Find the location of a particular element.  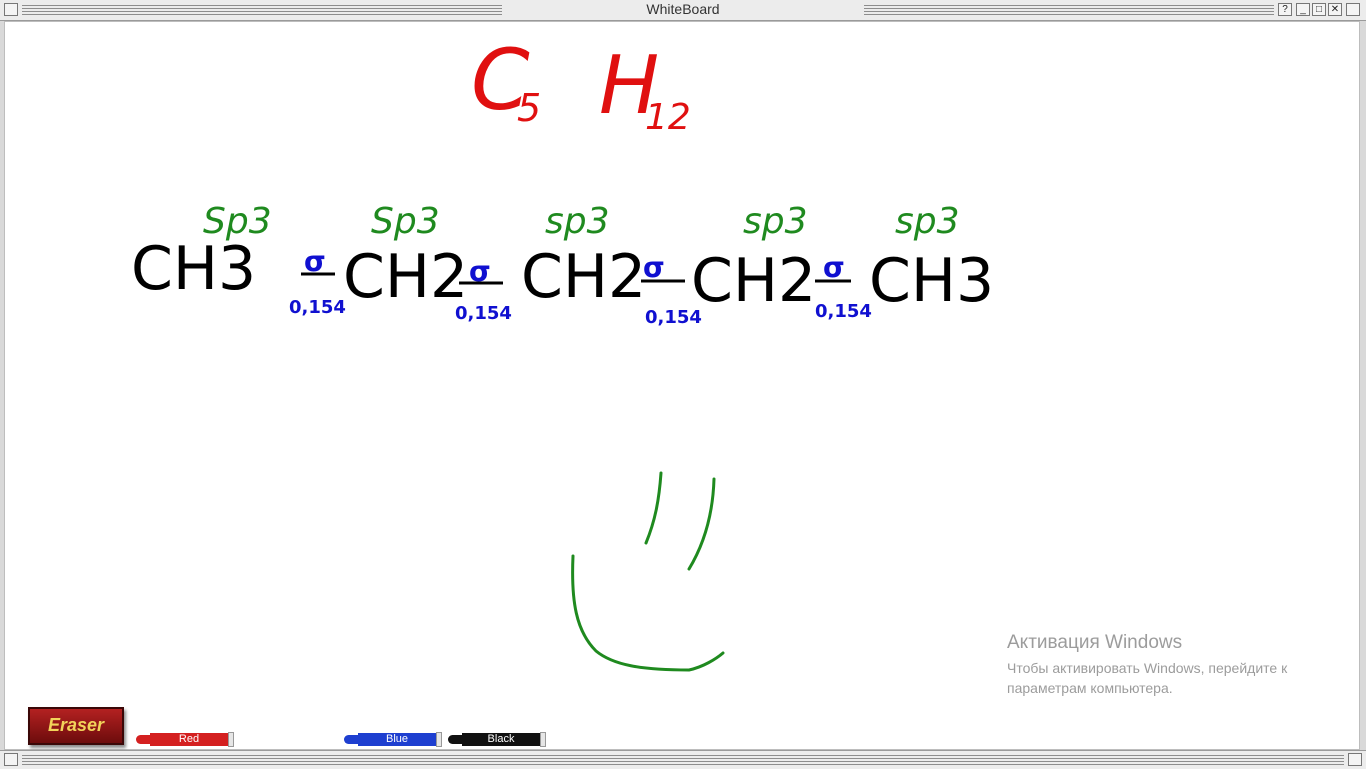

window-titlebar: WhiteBoard ? _ □ ✕ is located at coordinates (683, 10).